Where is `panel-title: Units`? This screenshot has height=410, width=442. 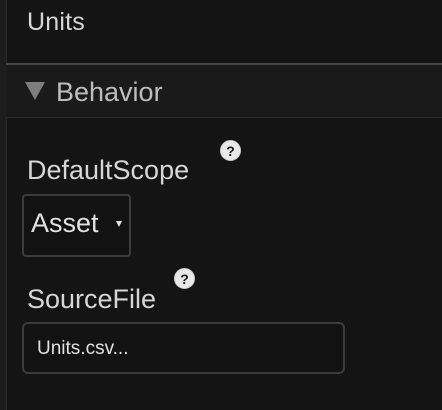
panel-title: Units is located at coordinates (56, 22).